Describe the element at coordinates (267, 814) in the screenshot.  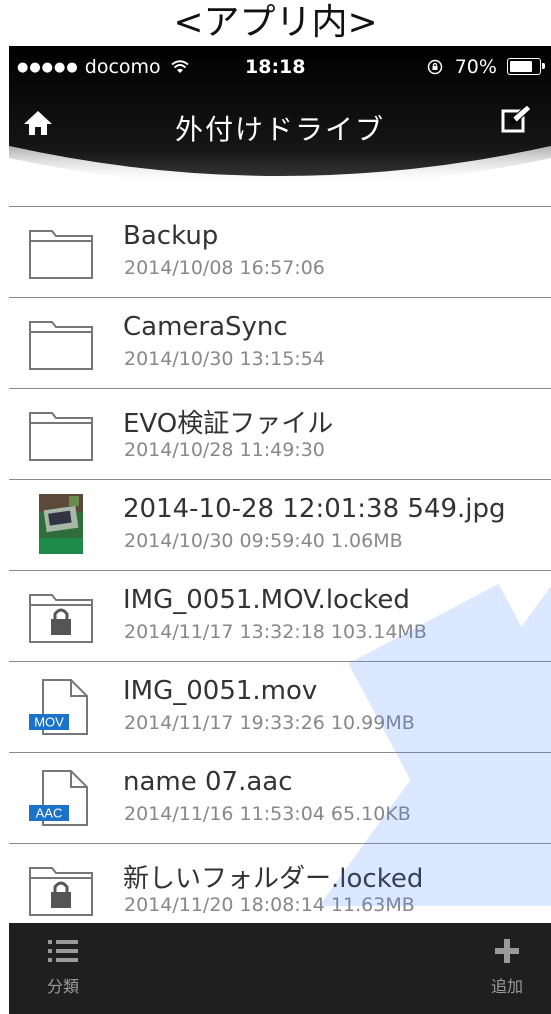
I see `file-meta: 2014/11/16 11:53:04 65.10KB` at that location.